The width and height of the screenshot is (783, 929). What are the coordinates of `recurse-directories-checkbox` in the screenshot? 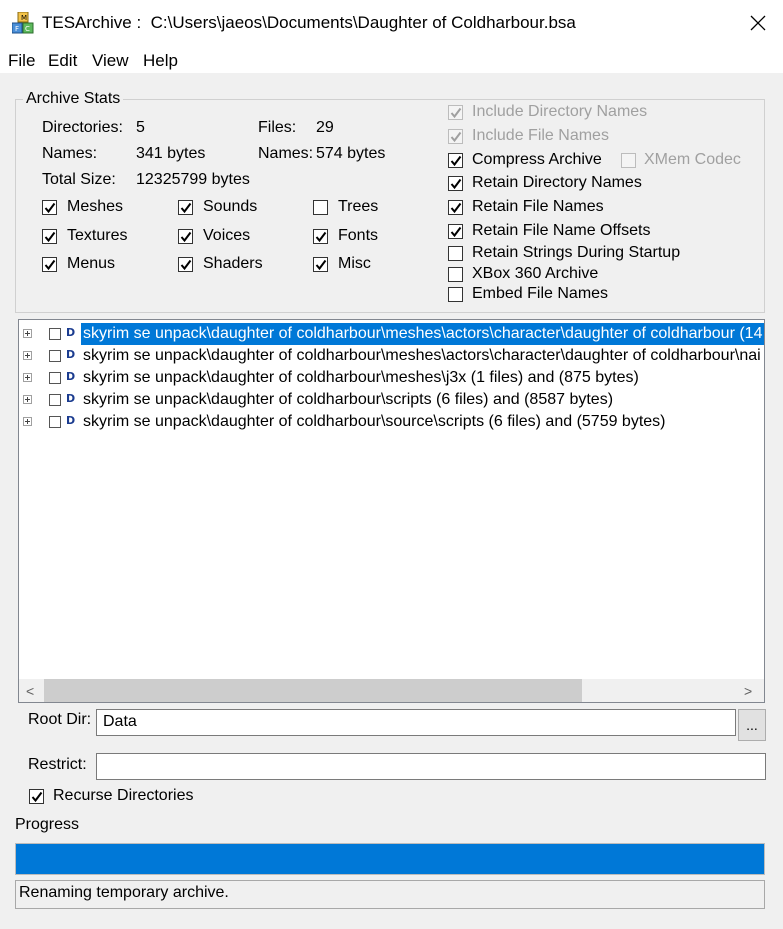 It's located at (36, 796).